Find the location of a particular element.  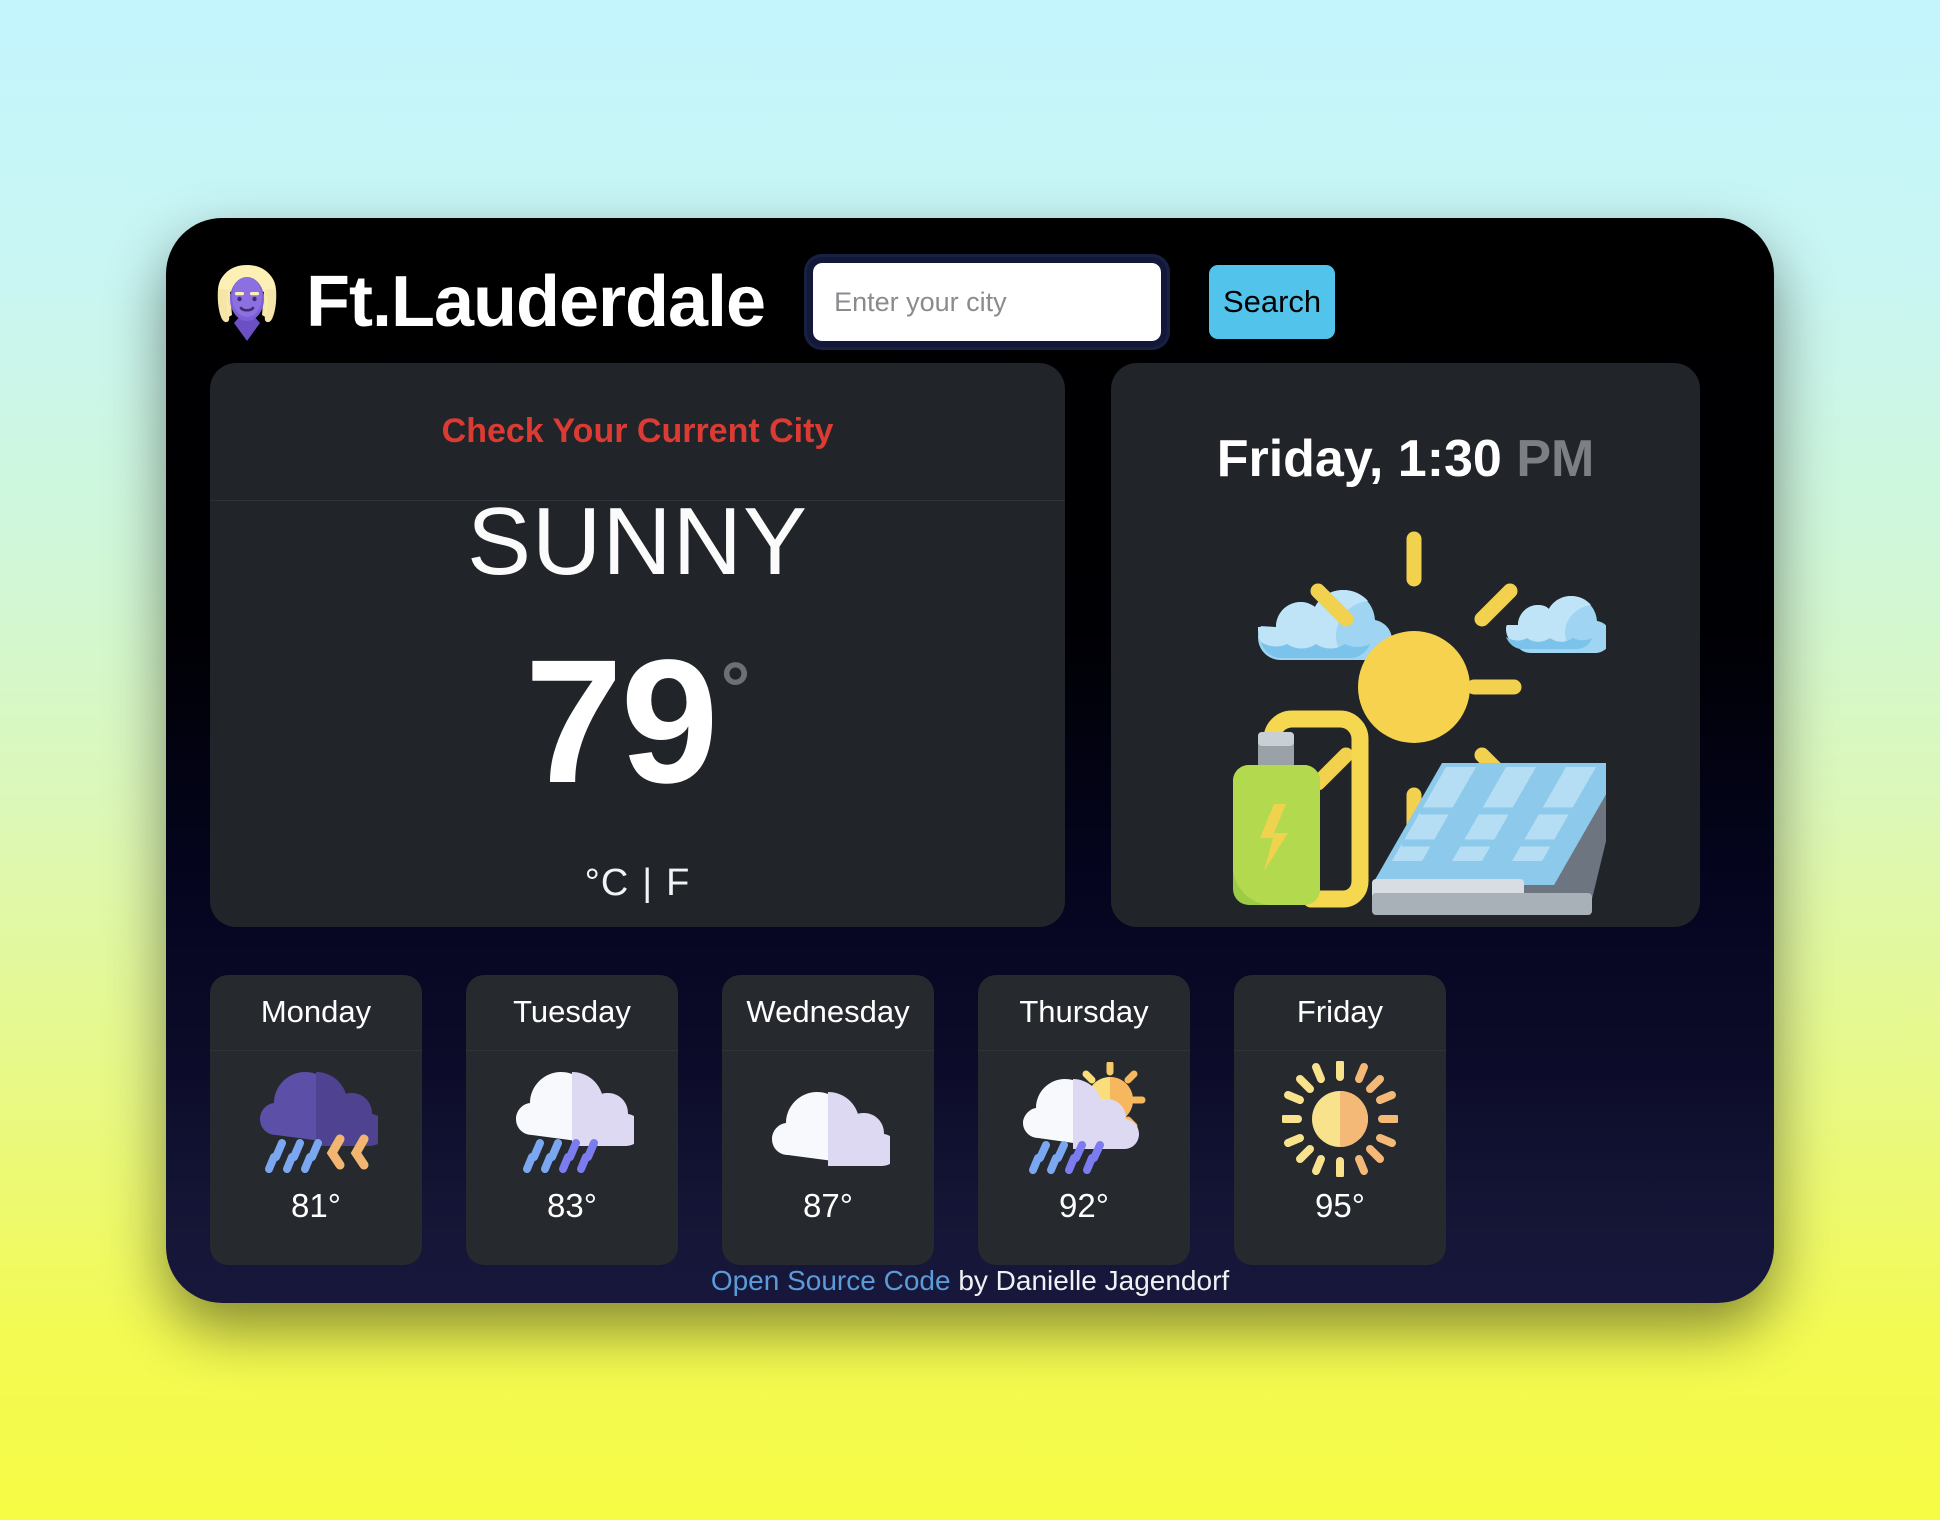

day-name: Wednesday is located at coordinates (828, 1013).